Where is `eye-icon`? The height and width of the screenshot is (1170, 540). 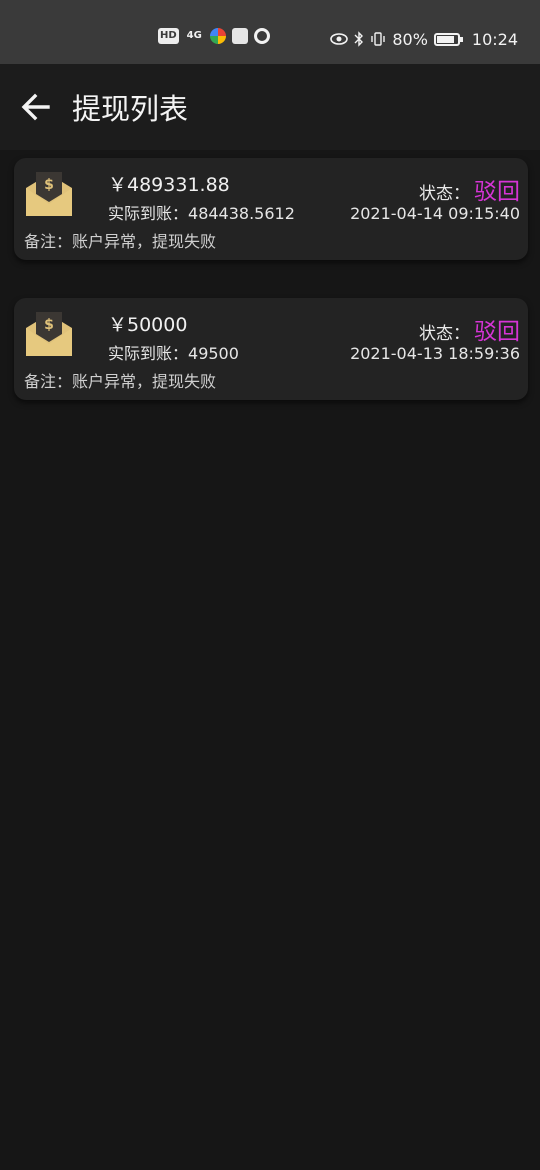 eye-icon is located at coordinates (339, 39).